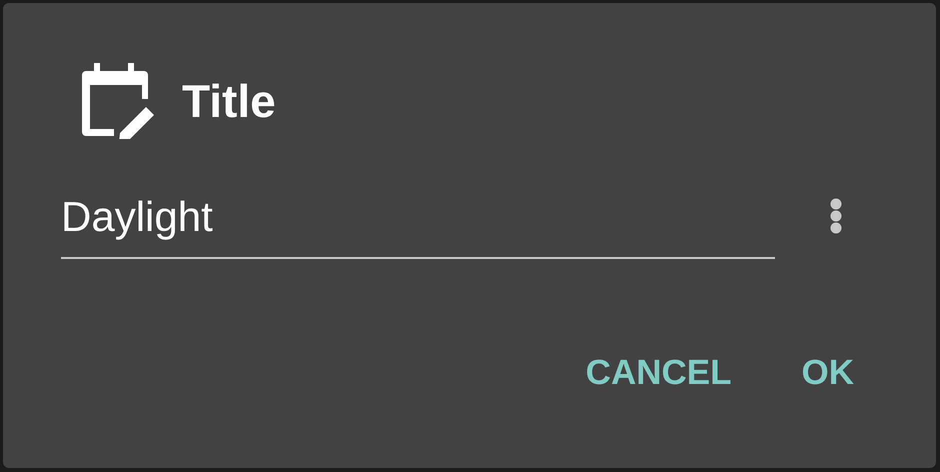  What do you see at coordinates (836, 216) in the screenshot?
I see `more-options-icon` at bounding box center [836, 216].